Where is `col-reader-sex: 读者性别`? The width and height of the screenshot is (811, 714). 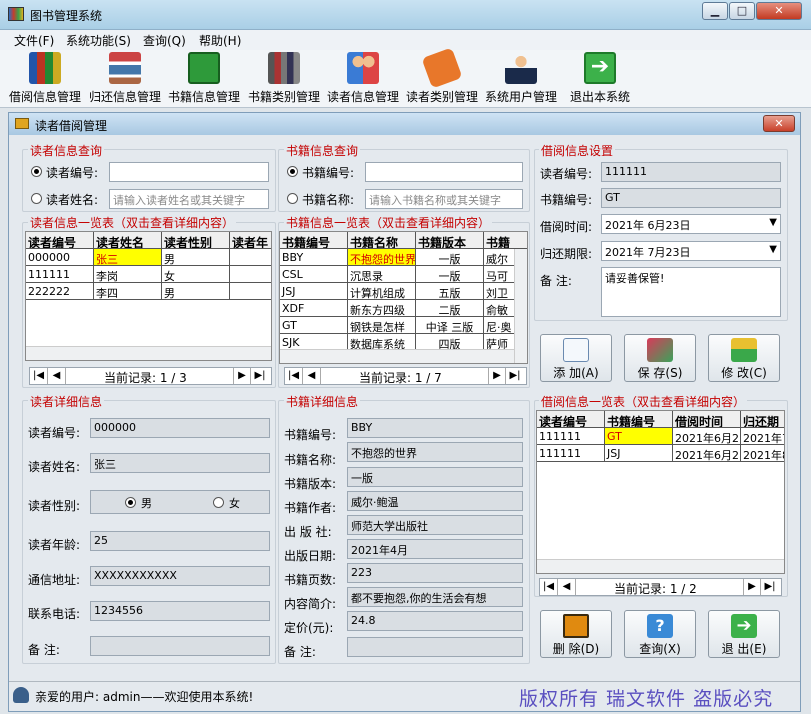
col-reader-sex: 读者性别 is located at coordinates (196, 240).